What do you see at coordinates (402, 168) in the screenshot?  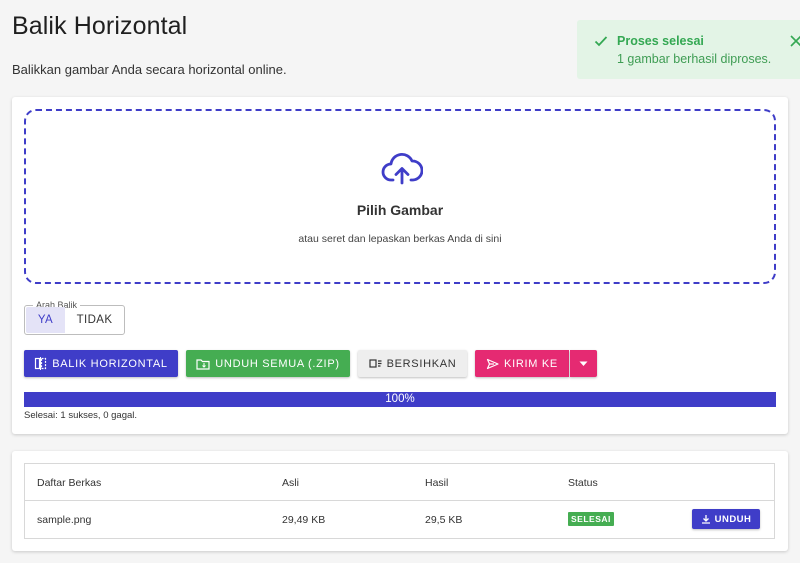 I see `cloud-upload-icon` at bounding box center [402, 168].